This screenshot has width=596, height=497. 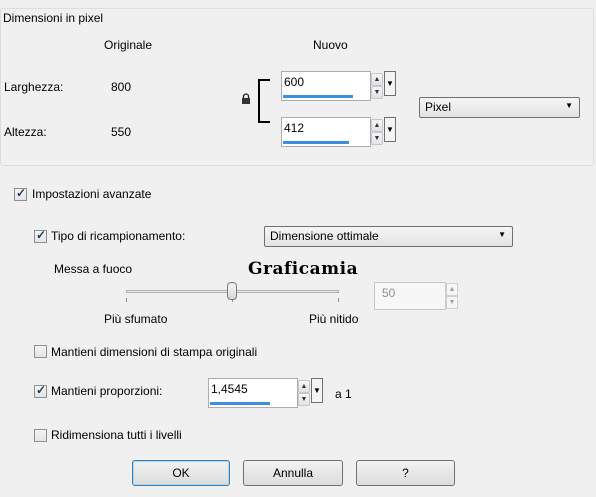 What do you see at coordinates (452, 289) in the screenshot?
I see `sharpen-spin-up: ▲` at bounding box center [452, 289].